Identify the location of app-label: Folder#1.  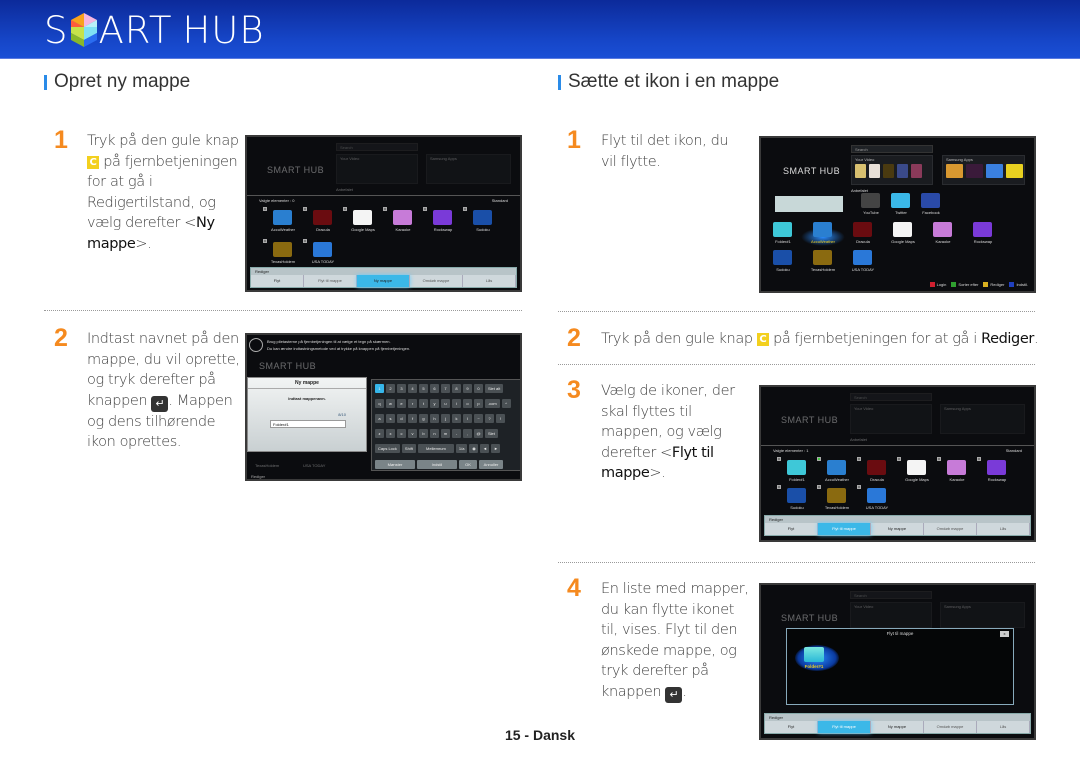
(783, 241).